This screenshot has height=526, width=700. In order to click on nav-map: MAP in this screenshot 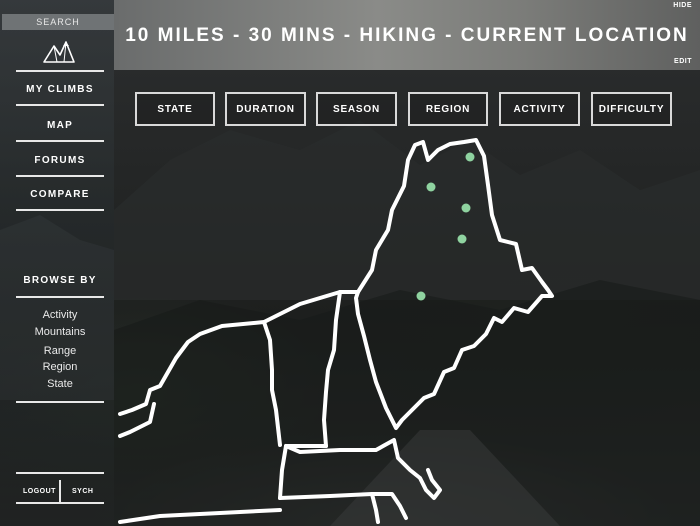, I will do `click(60, 125)`.